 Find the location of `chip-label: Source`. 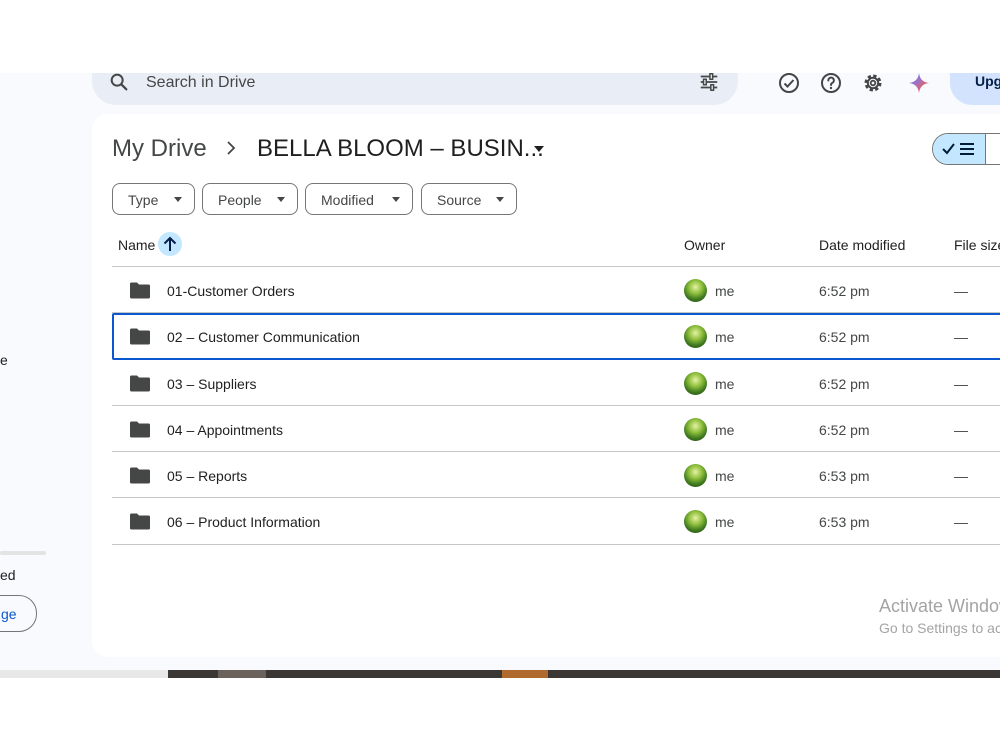

chip-label: Source is located at coordinates (459, 200).